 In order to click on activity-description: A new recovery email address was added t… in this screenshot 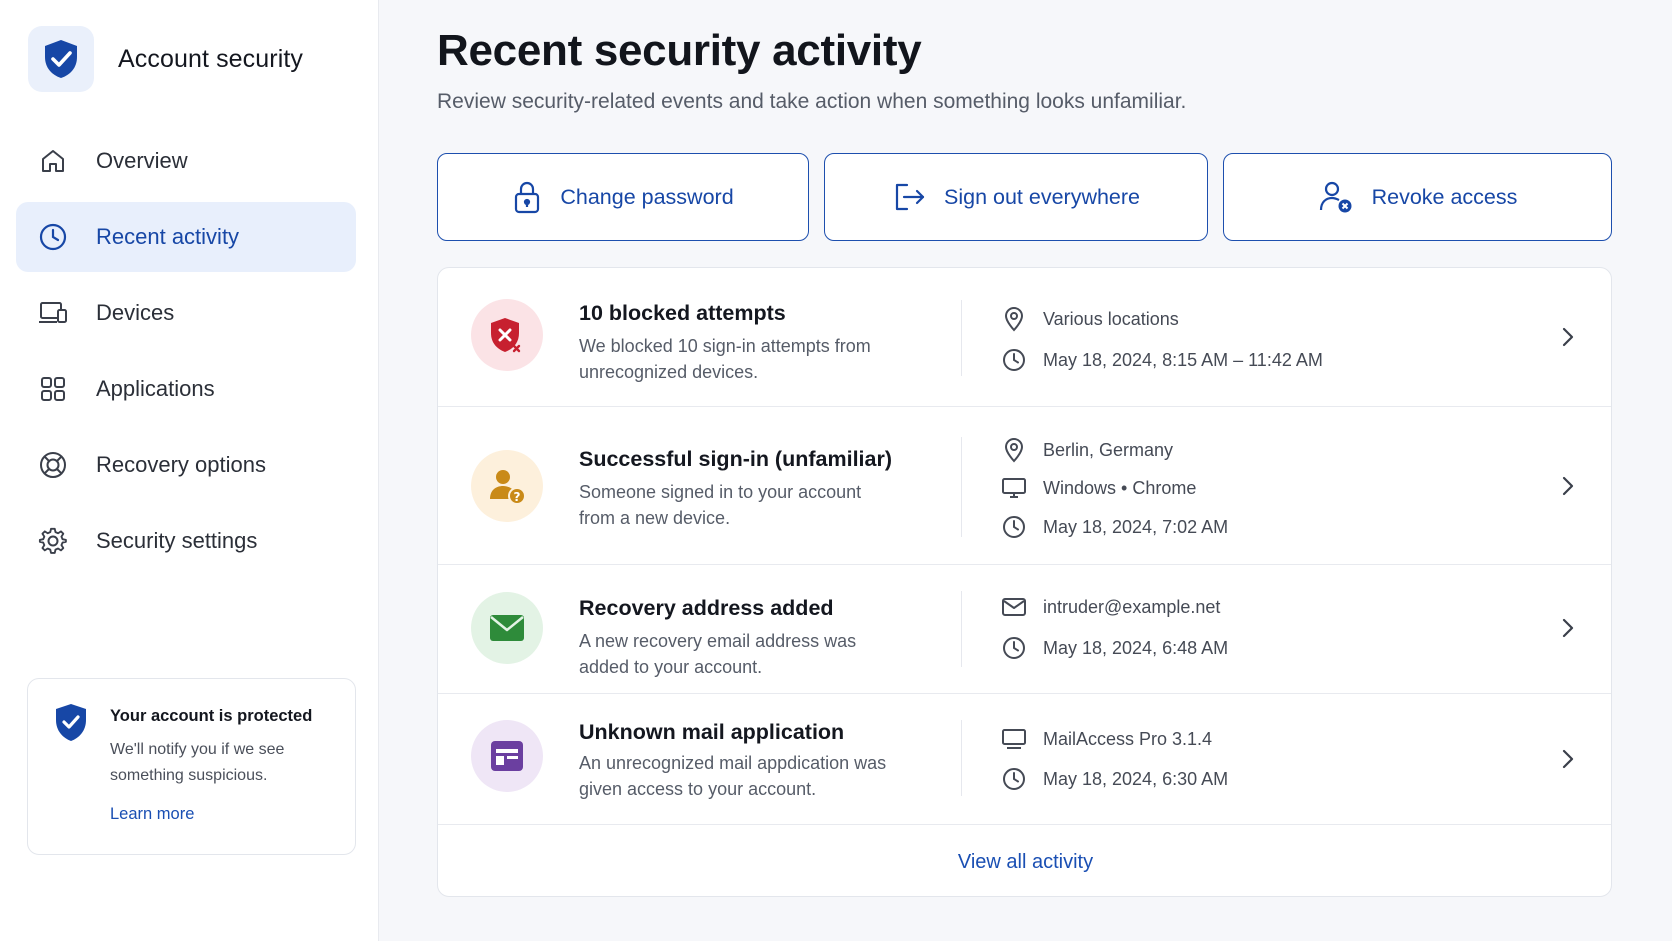, I will do `click(718, 654)`.